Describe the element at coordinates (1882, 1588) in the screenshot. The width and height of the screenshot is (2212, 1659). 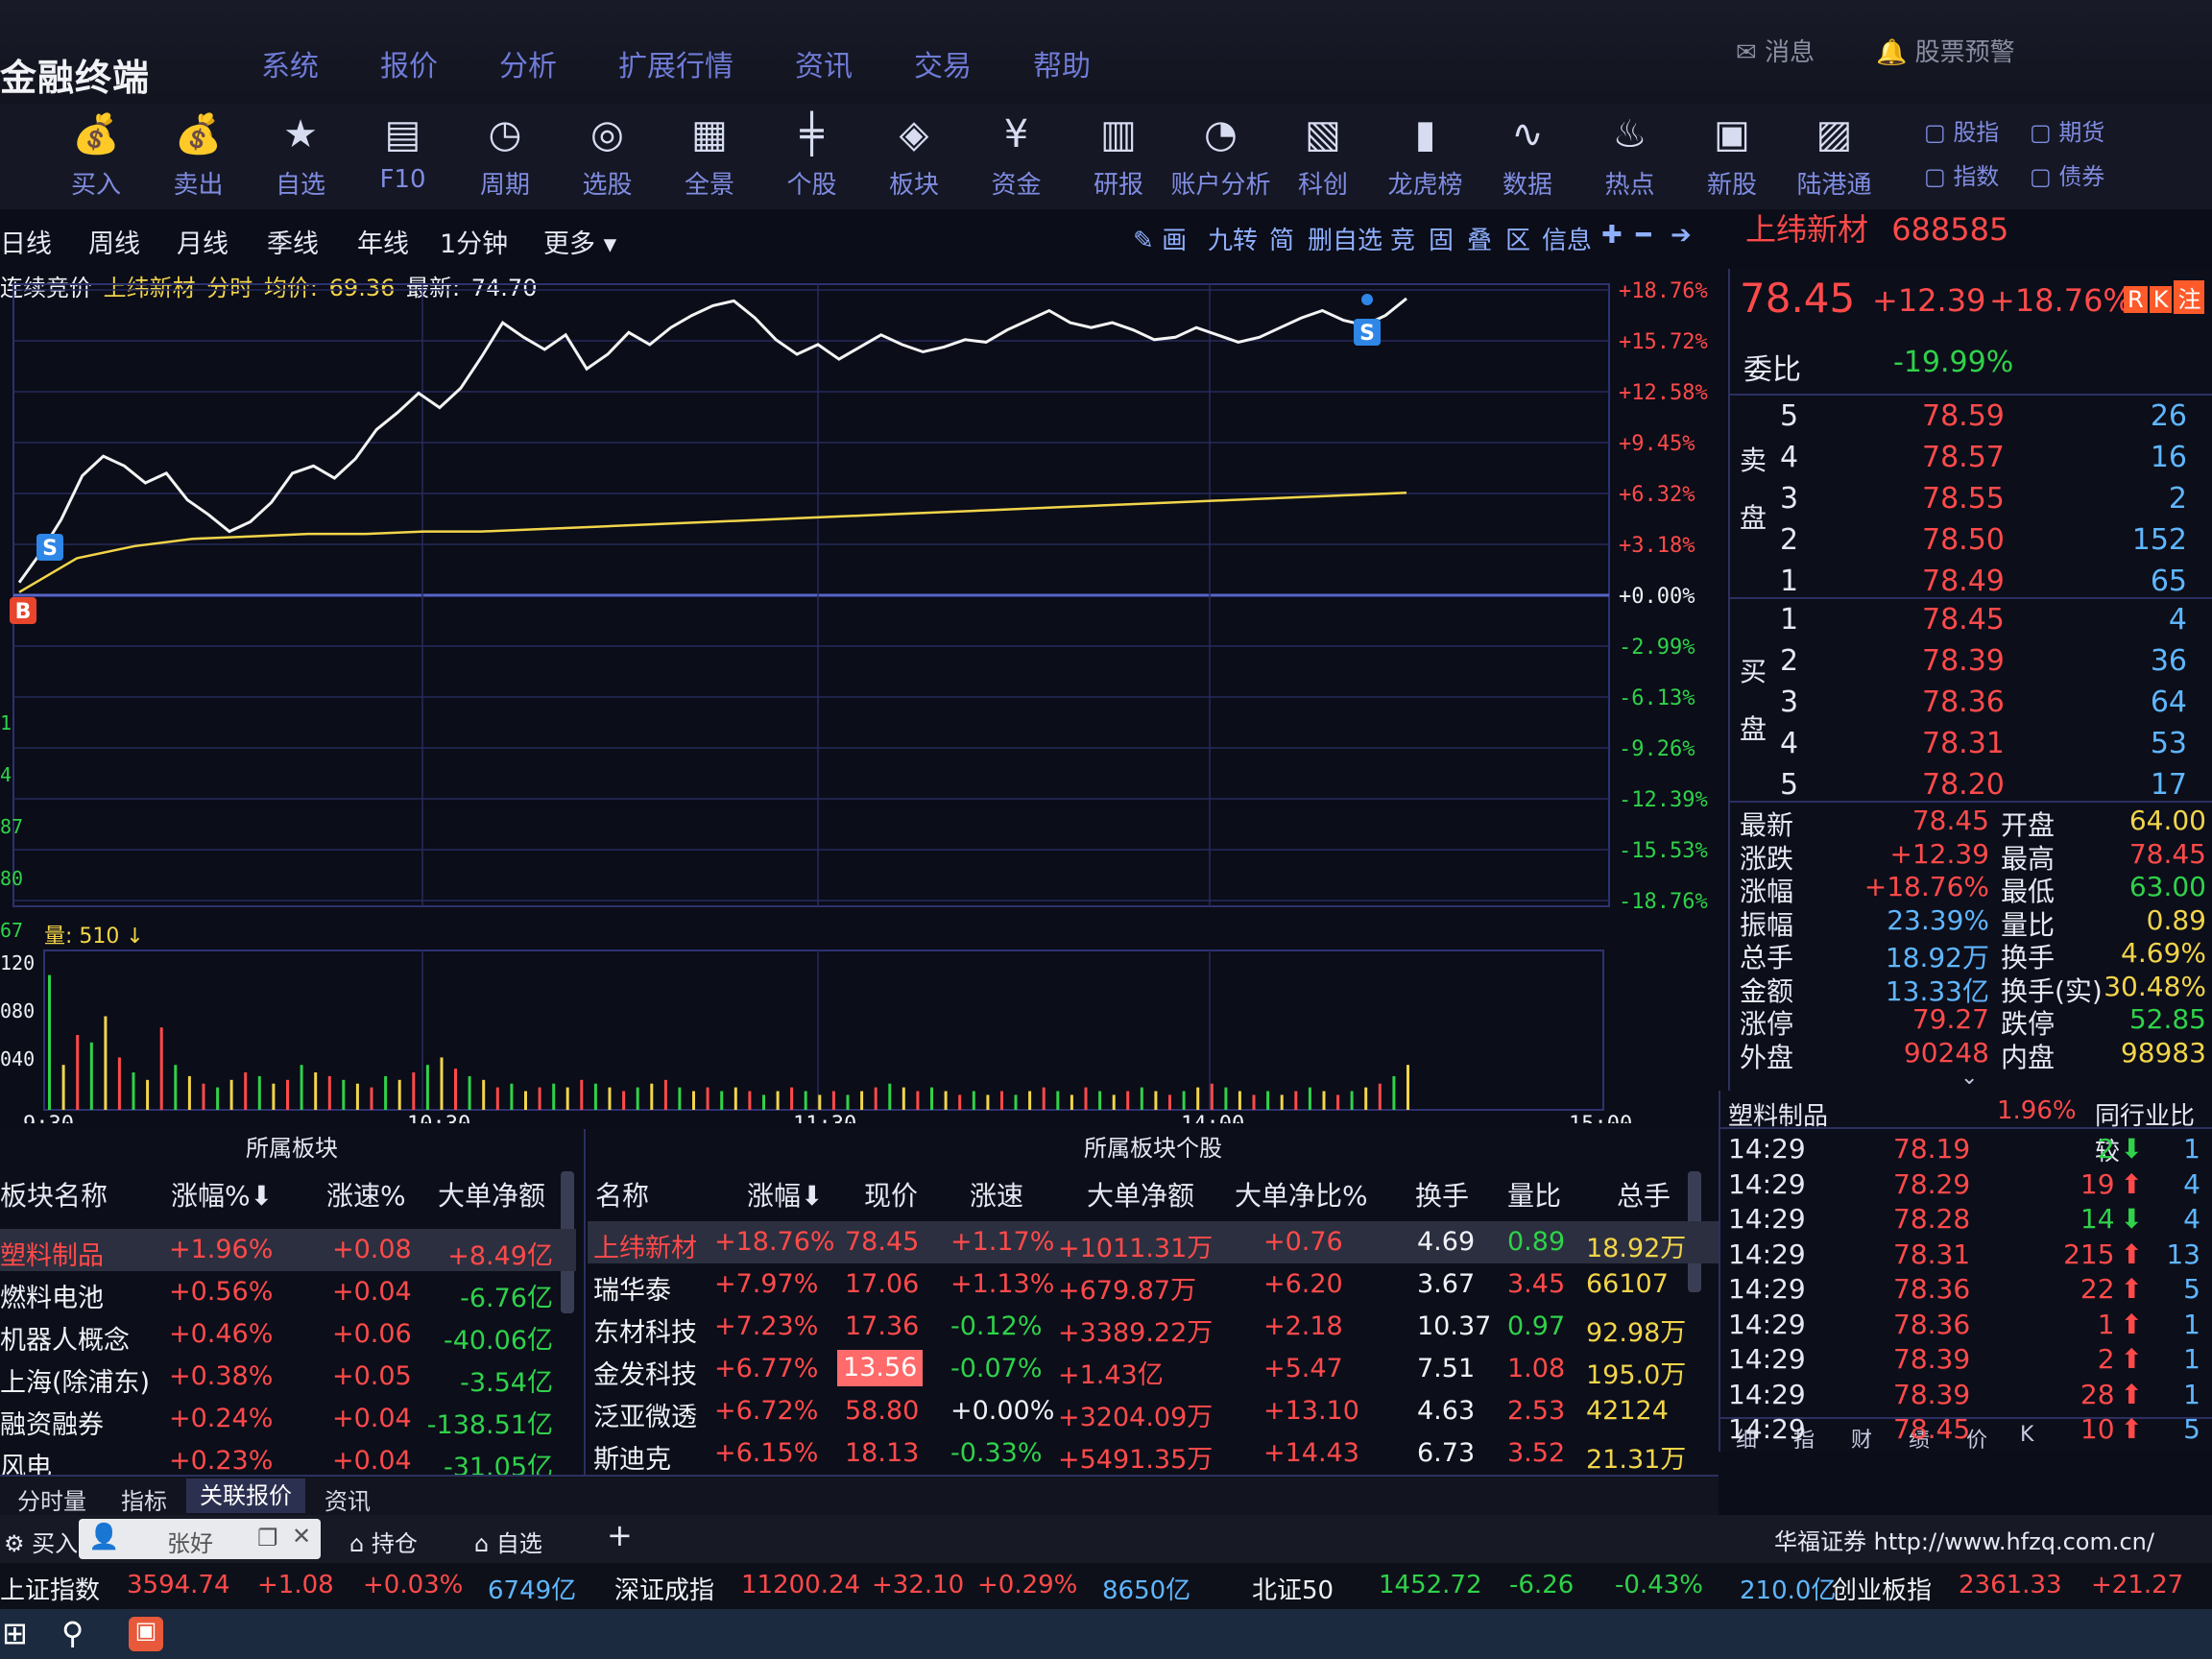
I see `index-name: 创业板指` at that location.